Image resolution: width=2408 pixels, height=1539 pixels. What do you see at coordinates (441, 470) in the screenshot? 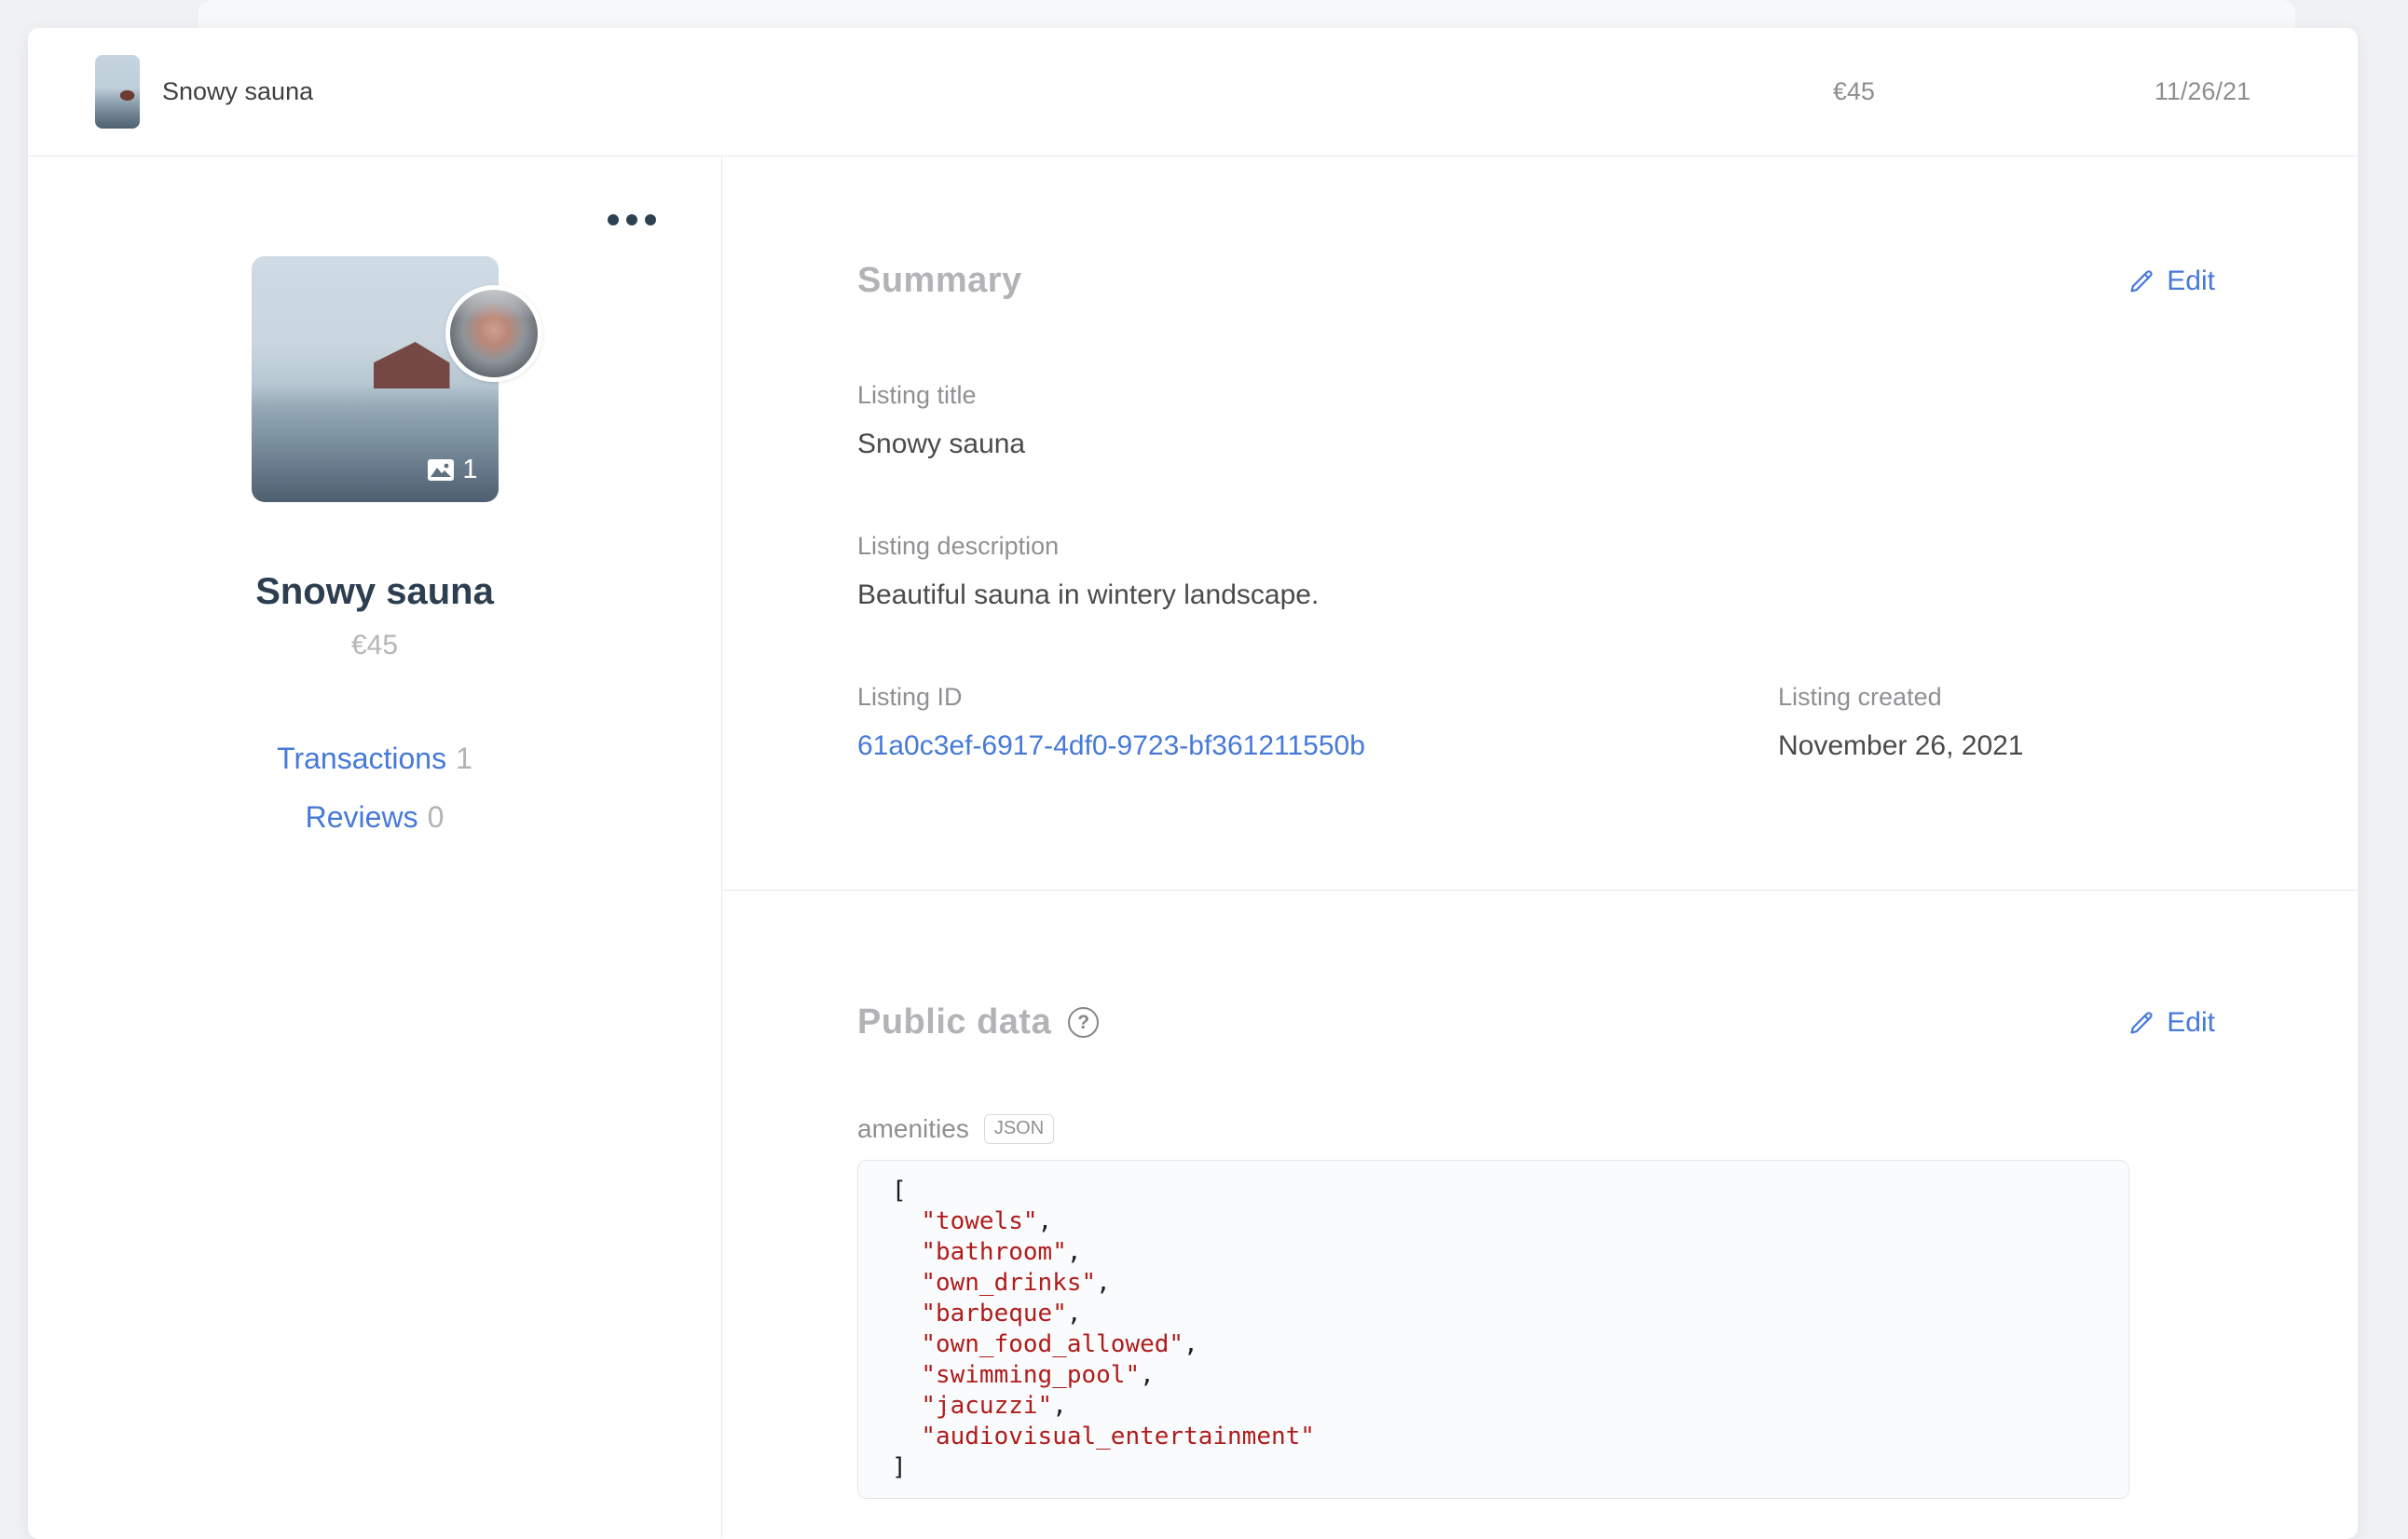
I see `photo-icon` at bounding box center [441, 470].